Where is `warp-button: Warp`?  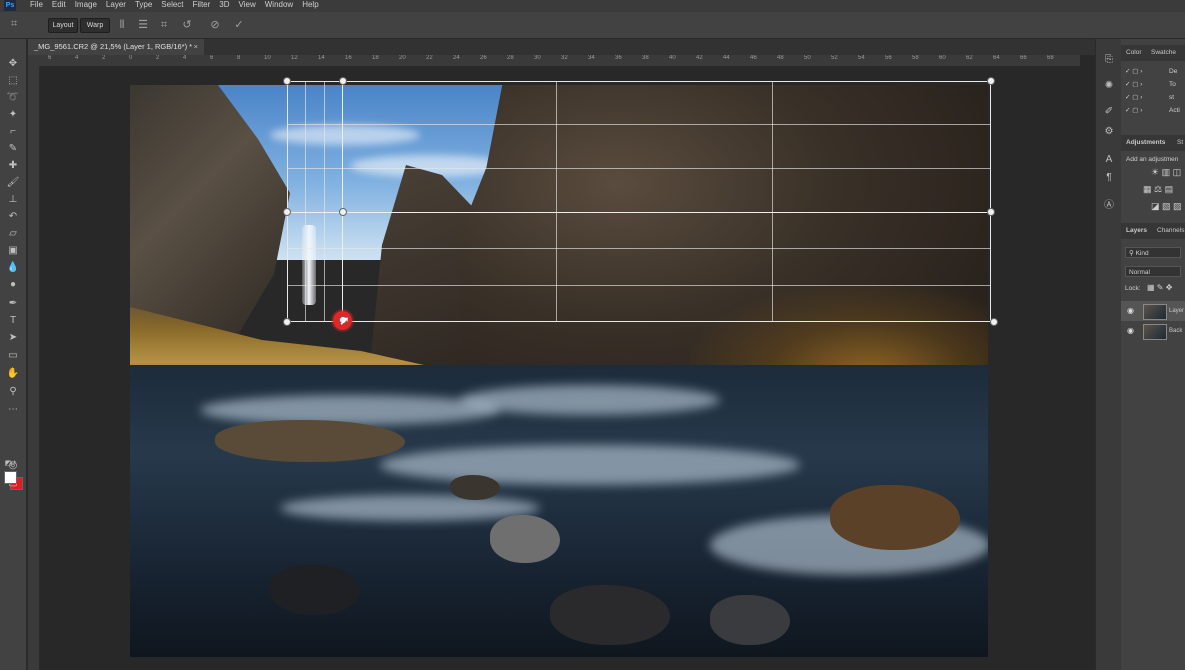 warp-button: Warp is located at coordinates (95, 25).